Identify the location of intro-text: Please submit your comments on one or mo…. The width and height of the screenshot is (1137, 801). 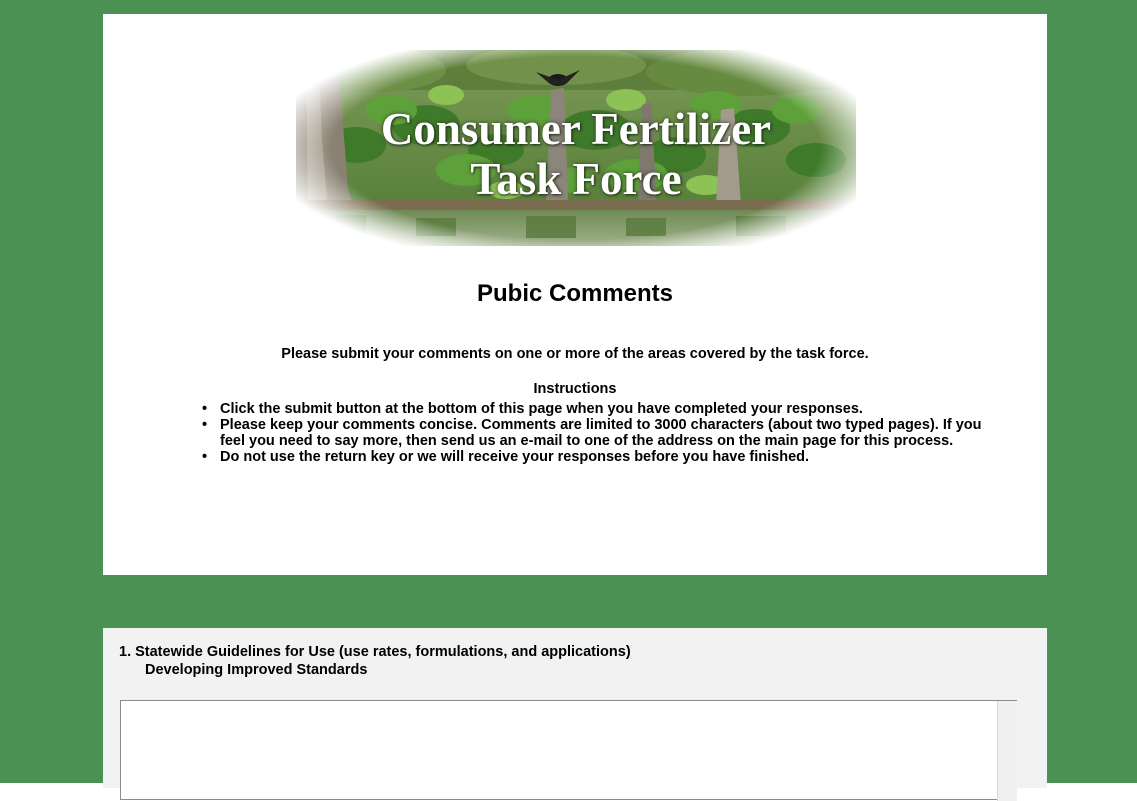
(575, 354).